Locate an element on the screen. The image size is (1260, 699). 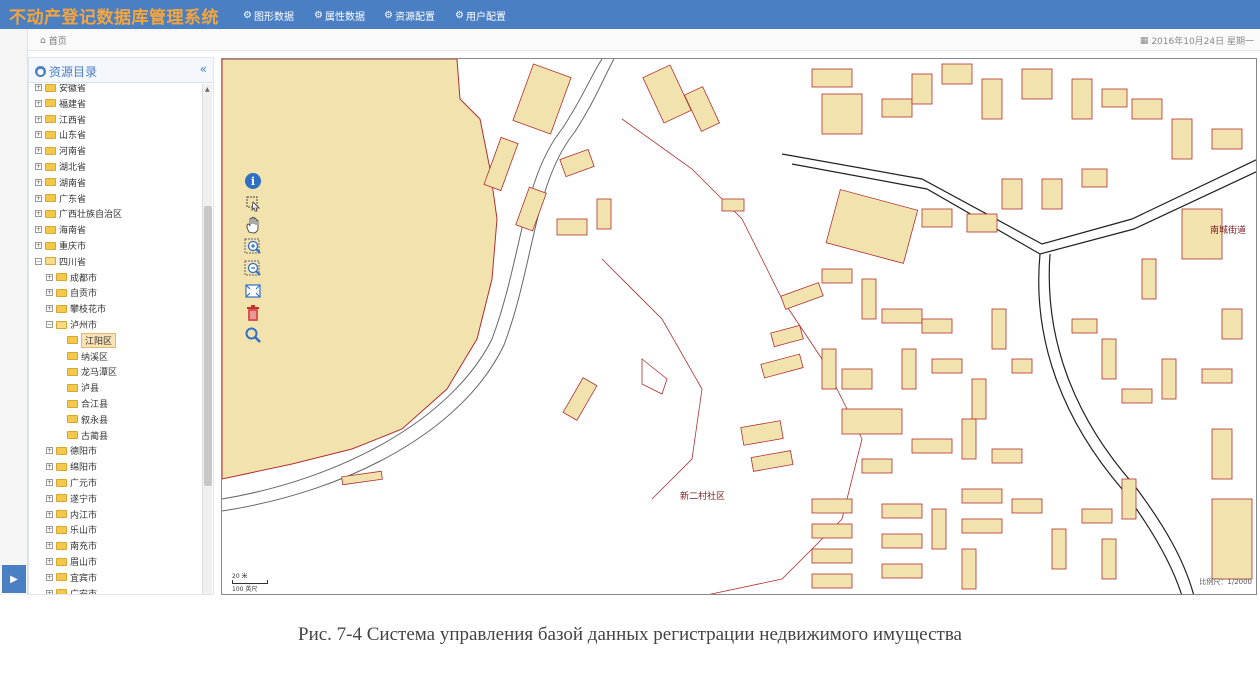
panel-title-text: 资源目录 is located at coordinates (73, 72).